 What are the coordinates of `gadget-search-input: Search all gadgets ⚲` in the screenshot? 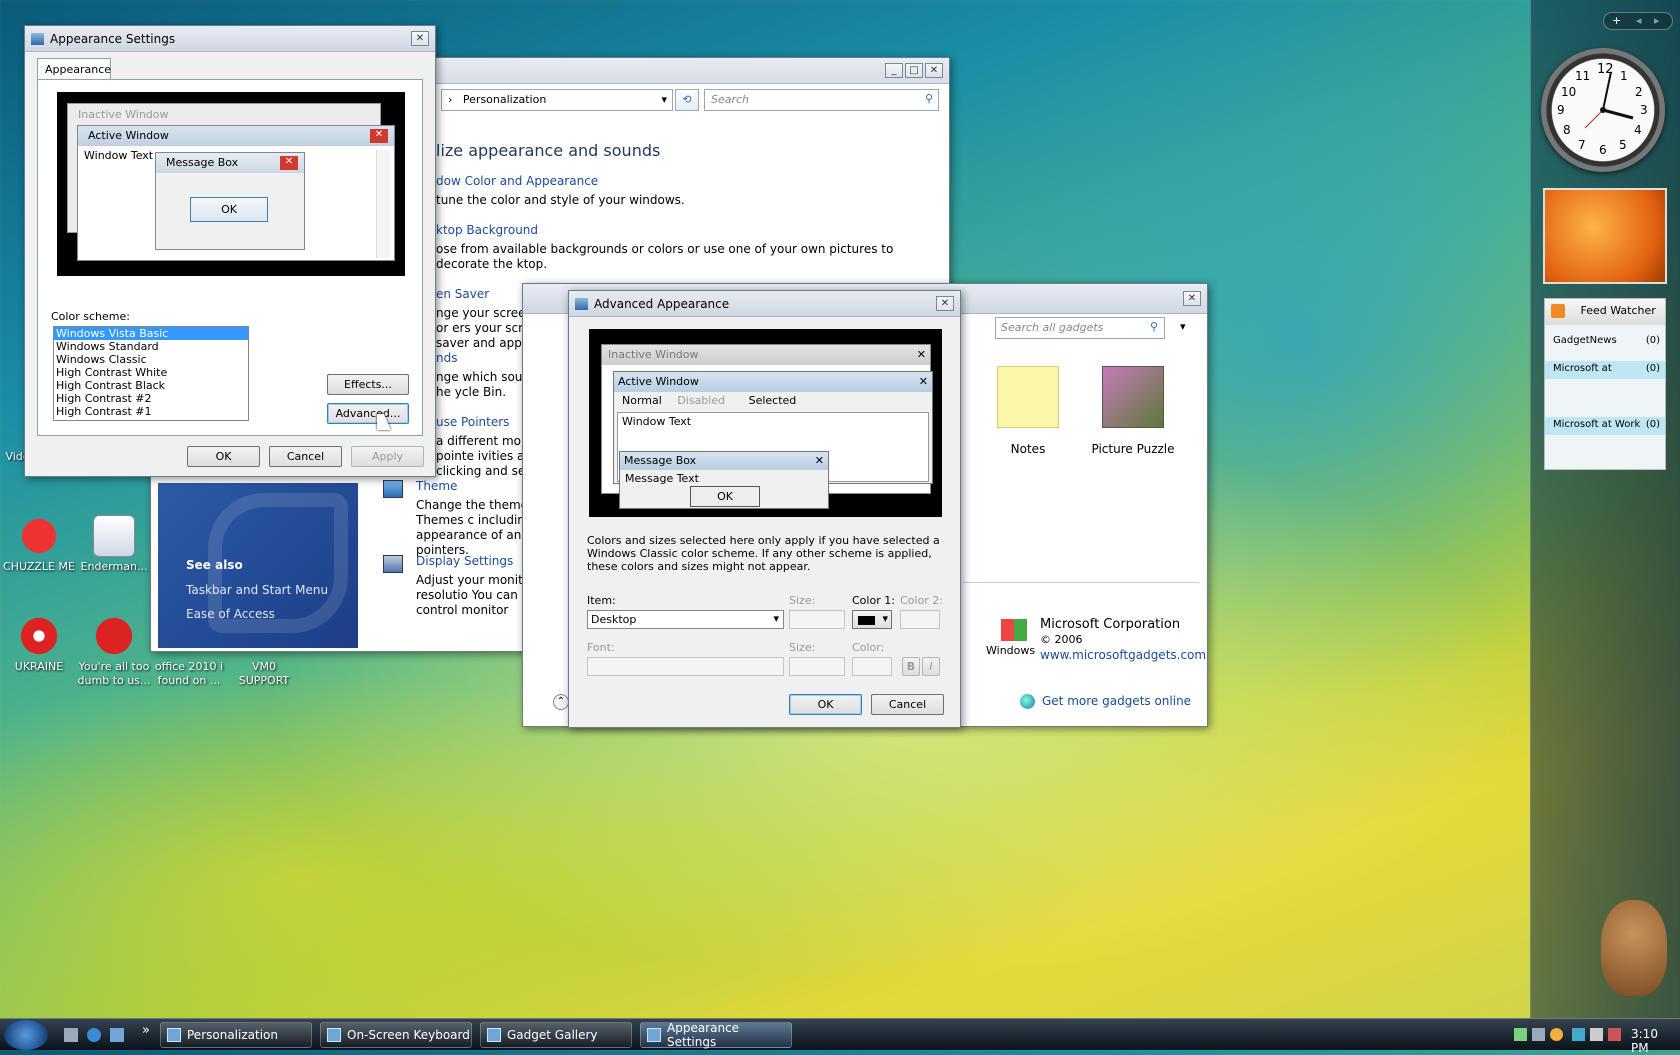 It's located at (1080, 328).